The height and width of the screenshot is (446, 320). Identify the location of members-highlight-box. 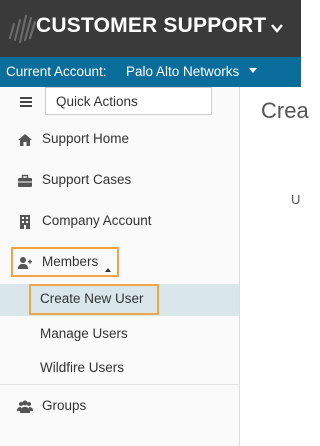
(65, 262).